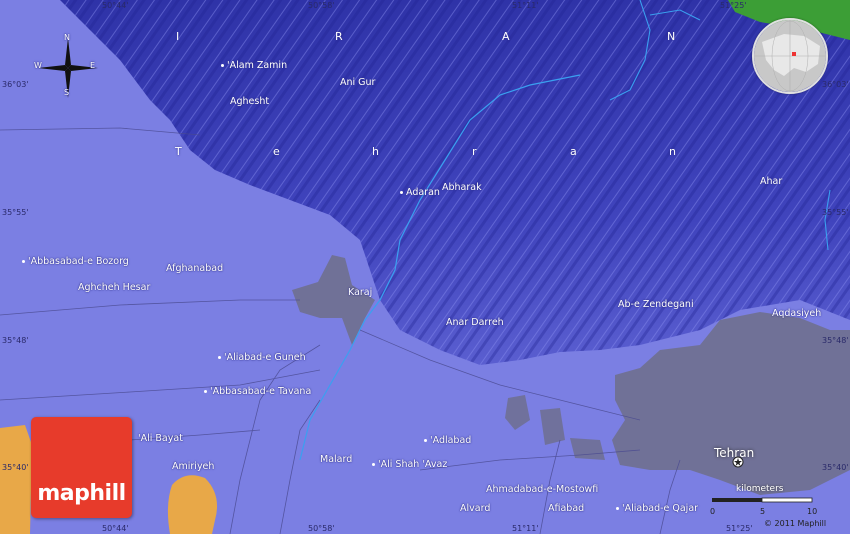 This screenshot has height=534, width=850. What do you see at coordinates (339, 36) in the screenshot?
I see `region-label-iran: R` at bounding box center [339, 36].